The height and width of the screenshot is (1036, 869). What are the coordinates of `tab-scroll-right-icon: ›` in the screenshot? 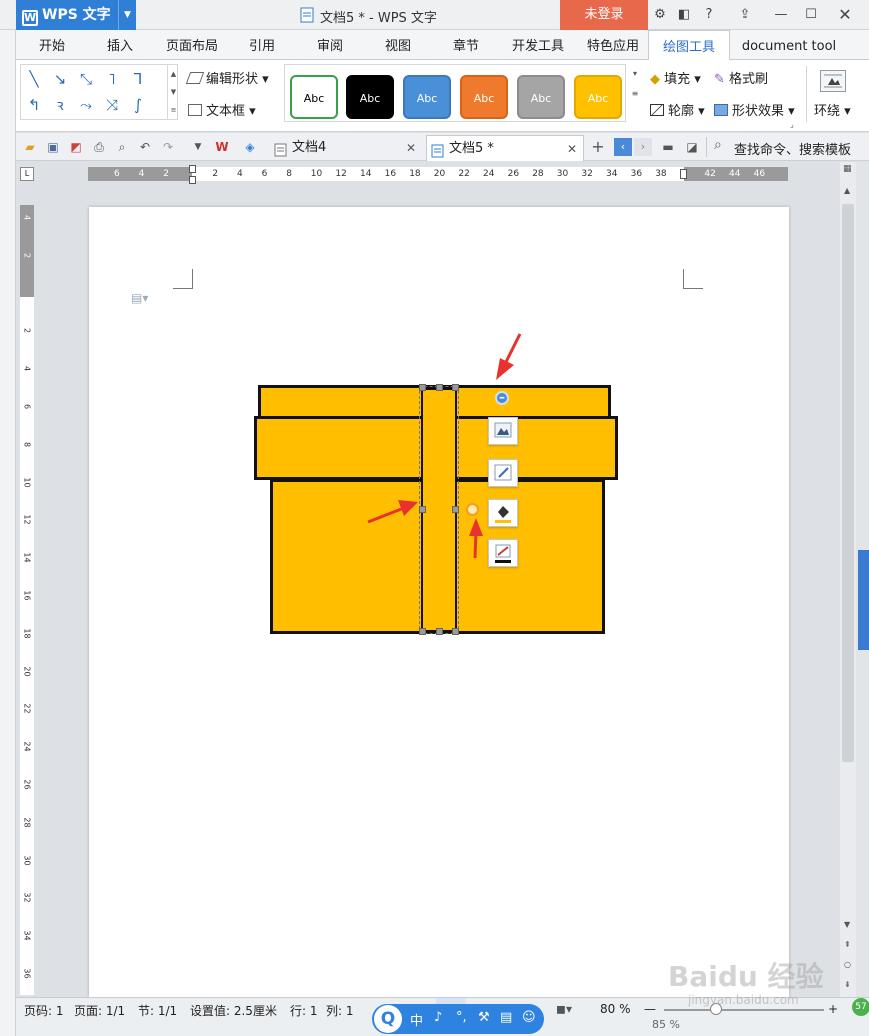 It's located at (643, 147).